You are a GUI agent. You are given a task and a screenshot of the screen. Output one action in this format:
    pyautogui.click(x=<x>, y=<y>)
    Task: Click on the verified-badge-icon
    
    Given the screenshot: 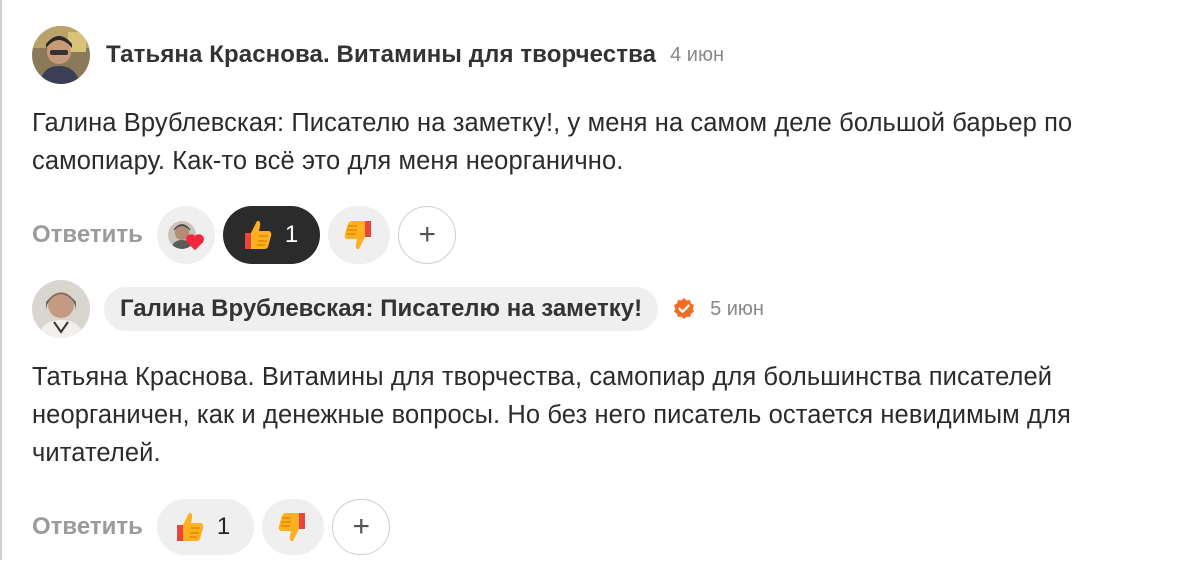 What is the action you would take?
    pyautogui.click(x=684, y=309)
    